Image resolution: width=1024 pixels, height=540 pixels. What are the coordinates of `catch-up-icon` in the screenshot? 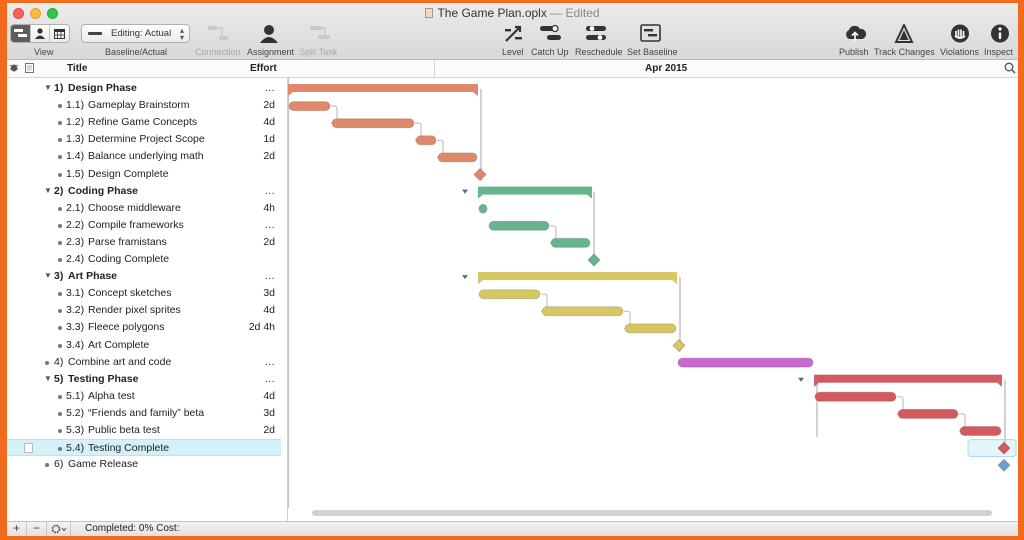 It's located at (551, 35).